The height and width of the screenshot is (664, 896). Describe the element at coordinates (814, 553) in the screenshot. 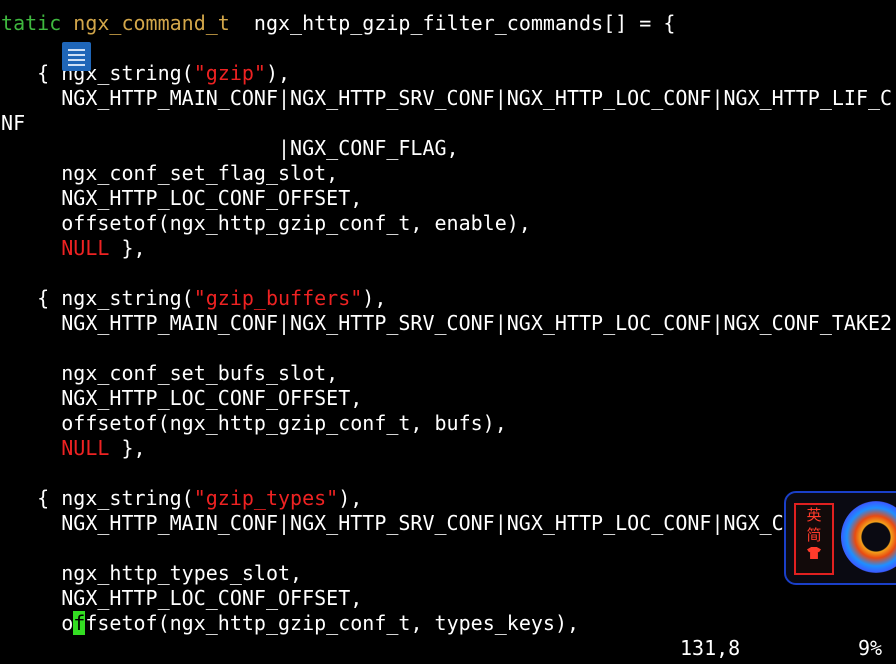

I see `shirt-icon` at that location.